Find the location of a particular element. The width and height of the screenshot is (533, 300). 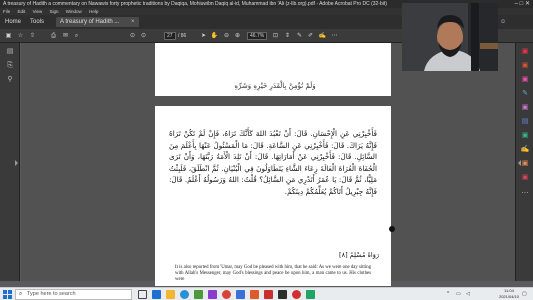

menu-file: File is located at coordinates (6, 11).